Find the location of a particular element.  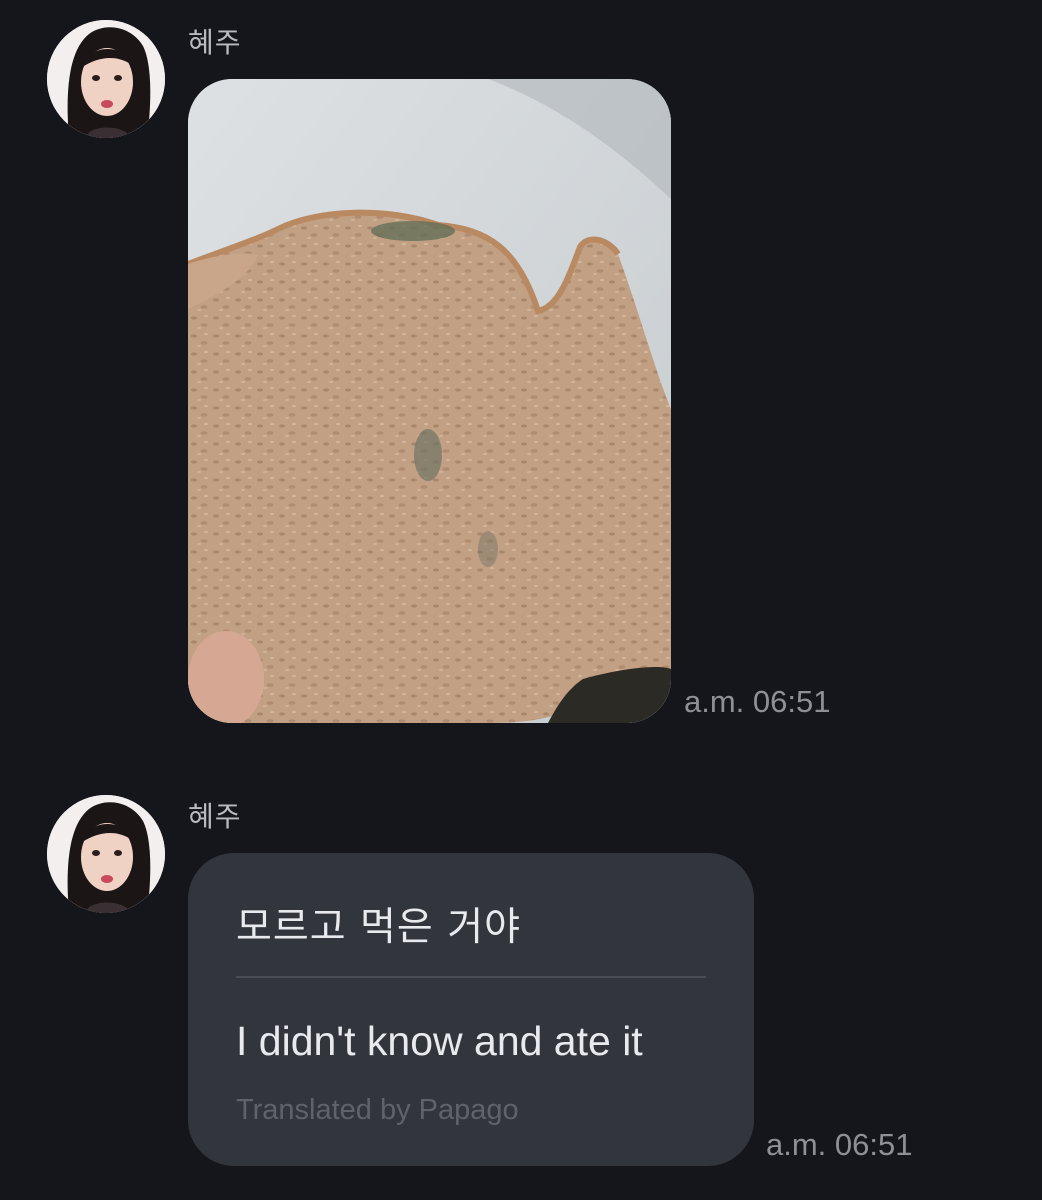

translation-divider is located at coordinates (471, 977).